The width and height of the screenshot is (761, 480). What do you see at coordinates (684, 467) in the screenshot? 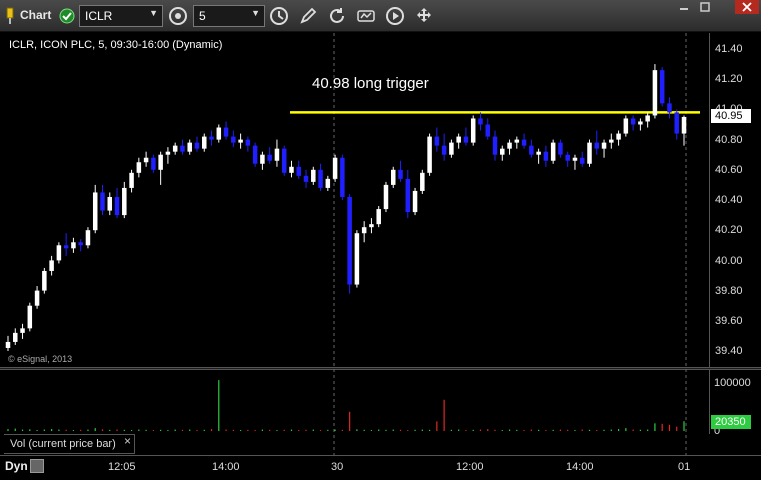
I see `time-tick: 01` at bounding box center [684, 467].